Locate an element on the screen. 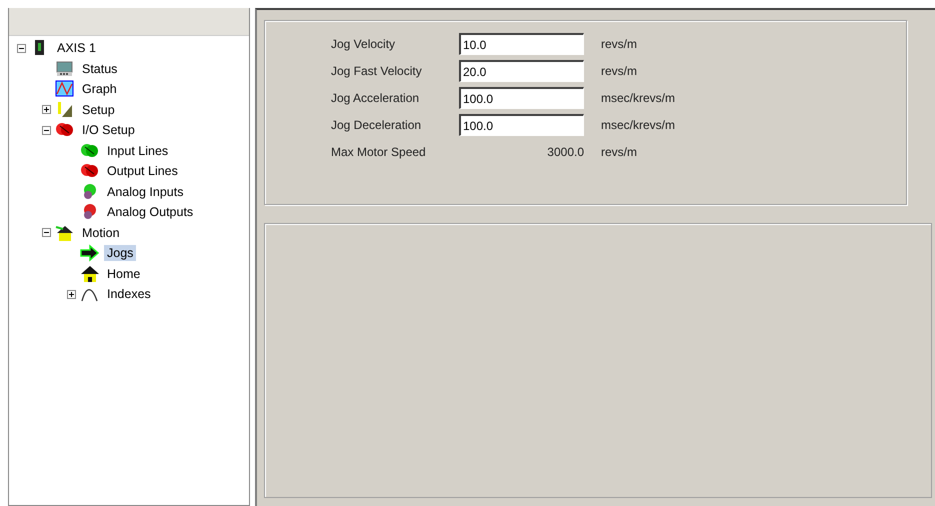  field-label: Jog Deceleration is located at coordinates (376, 125).